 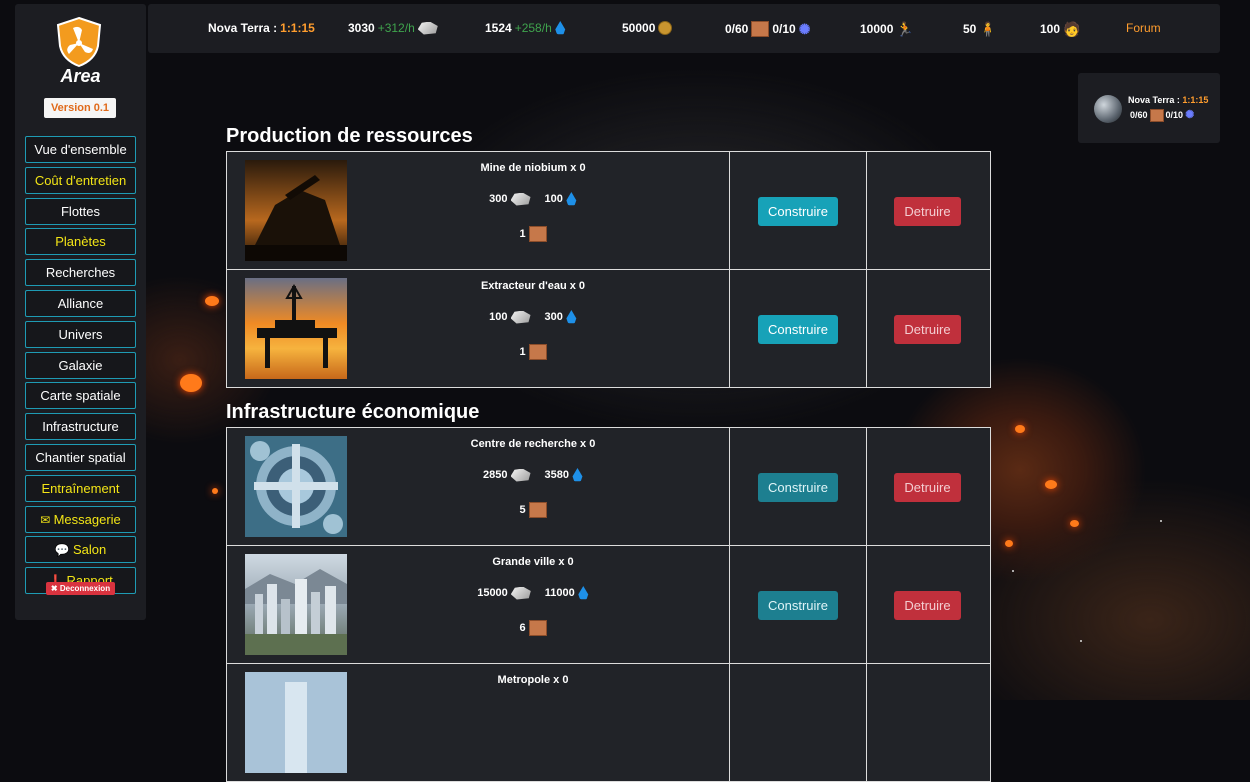 I want to click on research-center-image, so click(x=296, y=486).